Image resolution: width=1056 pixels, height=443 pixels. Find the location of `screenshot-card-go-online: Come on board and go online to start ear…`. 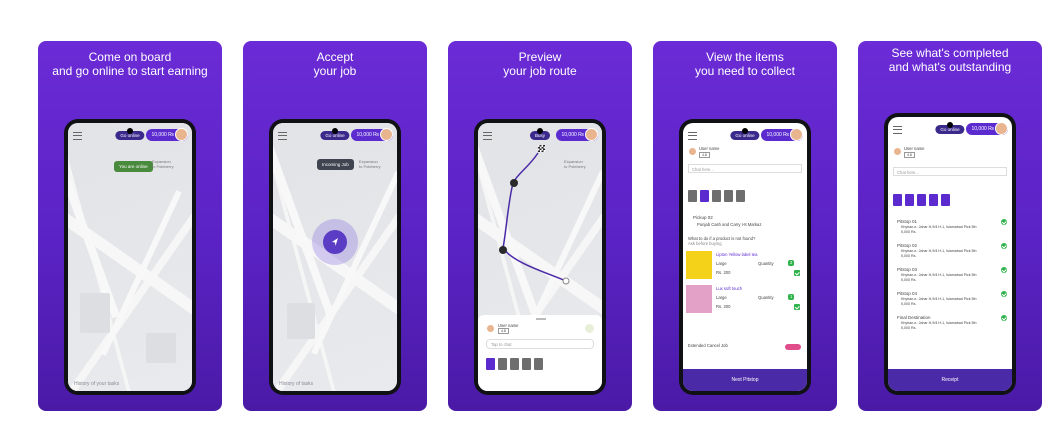

screenshot-card-go-online: Come on board and go online to start ear… is located at coordinates (130, 226).